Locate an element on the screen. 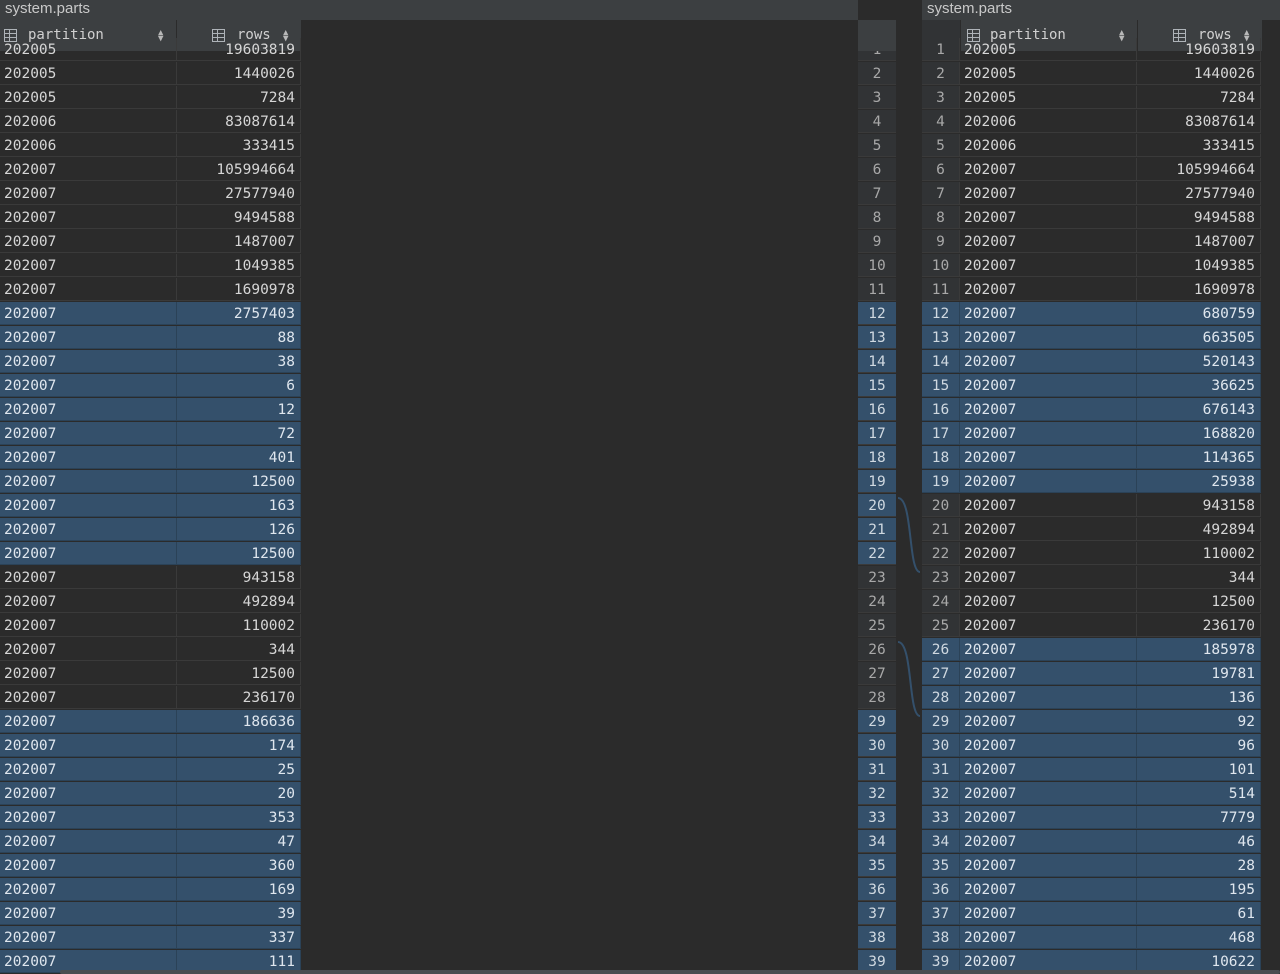  table-row: 202007 12 is located at coordinates (150, 410).